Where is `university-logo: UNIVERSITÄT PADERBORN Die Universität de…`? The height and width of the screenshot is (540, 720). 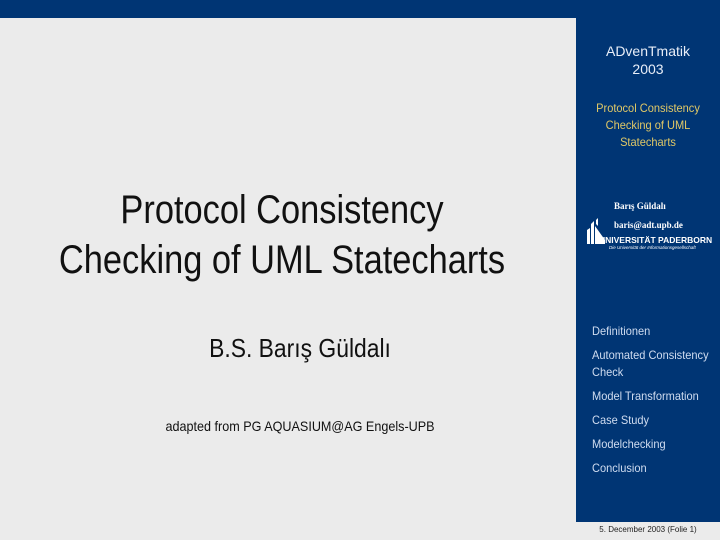
university-logo: UNIVERSITÄT PADERBORN Die Universität de… is located at coordinates (650, 234).